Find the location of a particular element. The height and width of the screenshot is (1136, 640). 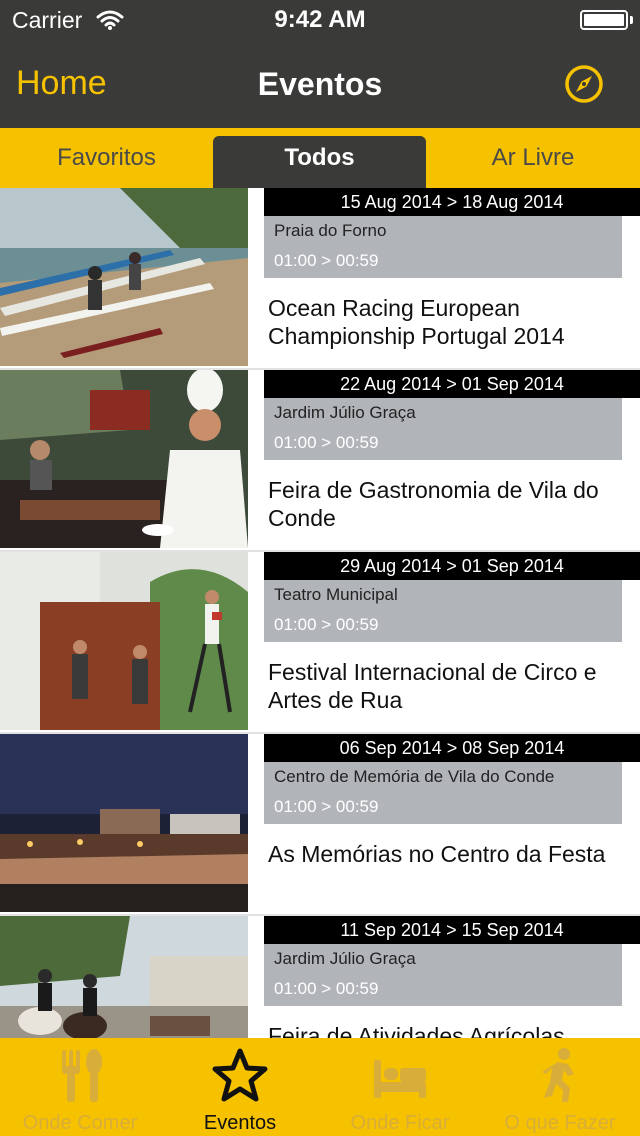

event-photo-kayaks is located at coordinates (124, 277).